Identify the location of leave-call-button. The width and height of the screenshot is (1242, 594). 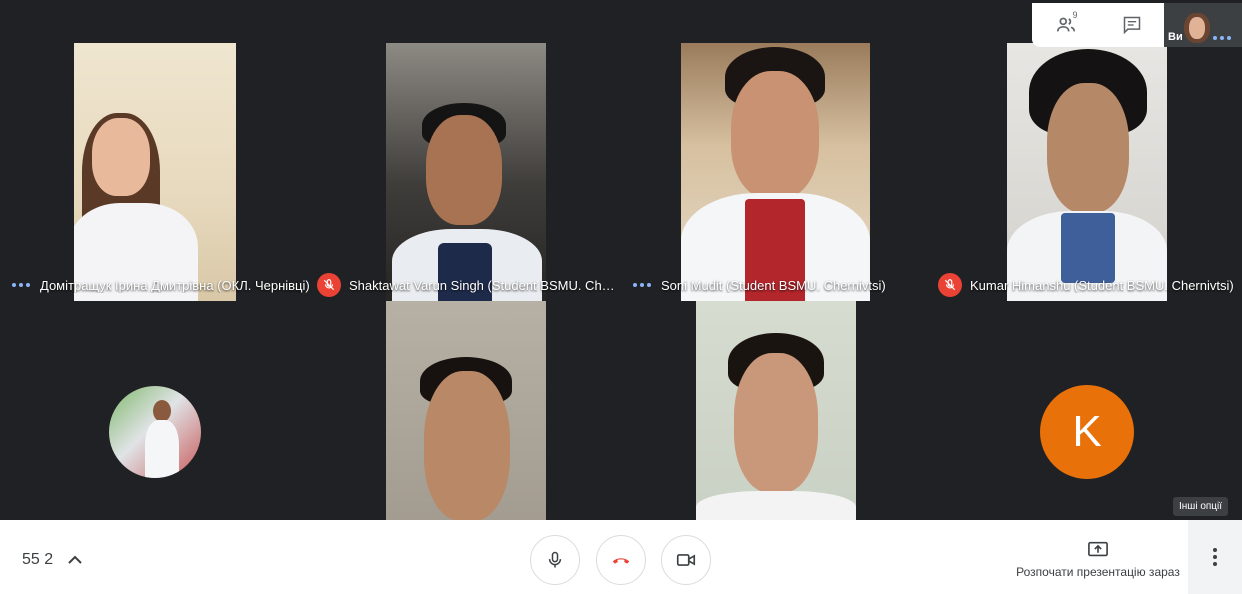
(621, 560).